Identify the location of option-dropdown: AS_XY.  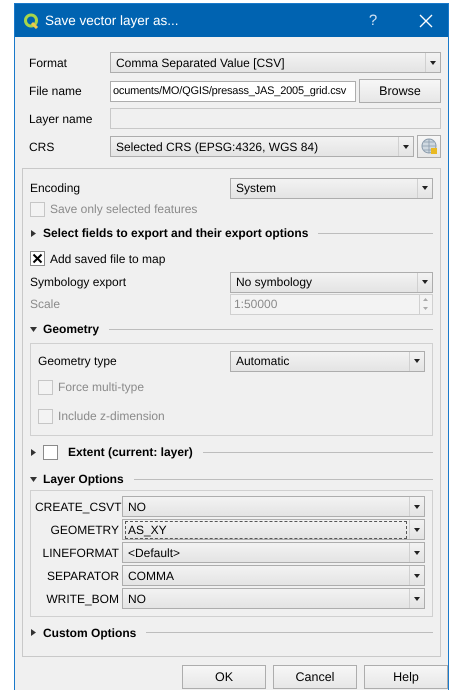
(273, 529).